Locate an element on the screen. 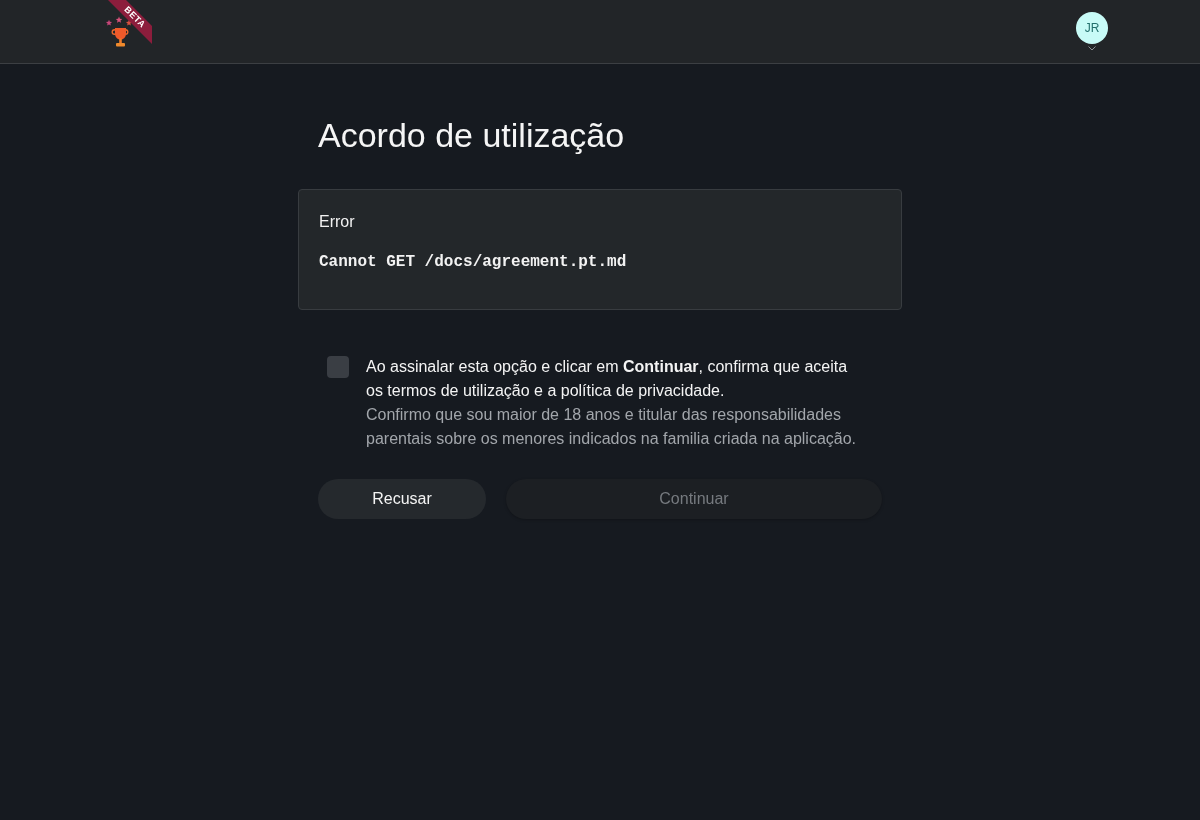 The image size is (1200, 820). consent-checkbox is located at coordinates (338, 367).